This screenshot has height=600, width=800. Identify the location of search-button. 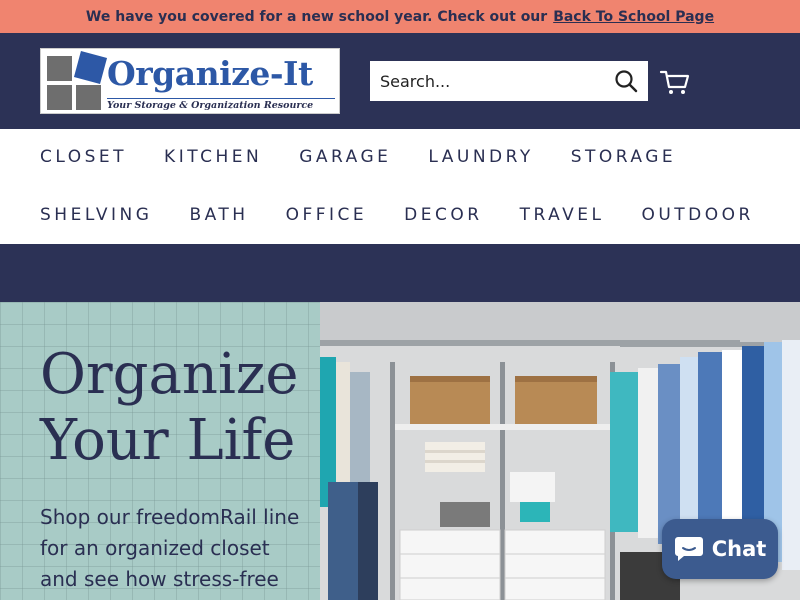
(626, 81).